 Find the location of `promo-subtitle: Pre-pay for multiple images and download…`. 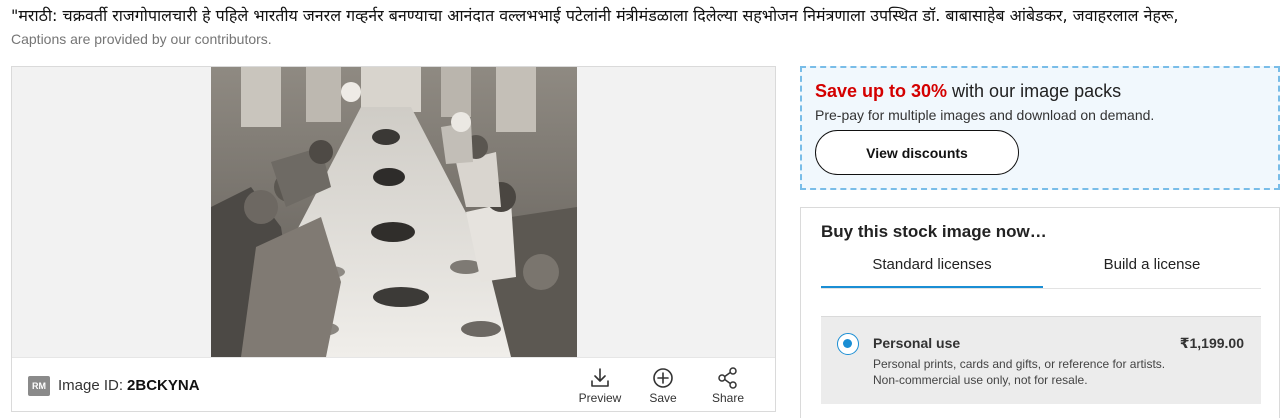

promo-subtitle: Pre-pay for multiple images and download… is located at coordinates (985, 115).